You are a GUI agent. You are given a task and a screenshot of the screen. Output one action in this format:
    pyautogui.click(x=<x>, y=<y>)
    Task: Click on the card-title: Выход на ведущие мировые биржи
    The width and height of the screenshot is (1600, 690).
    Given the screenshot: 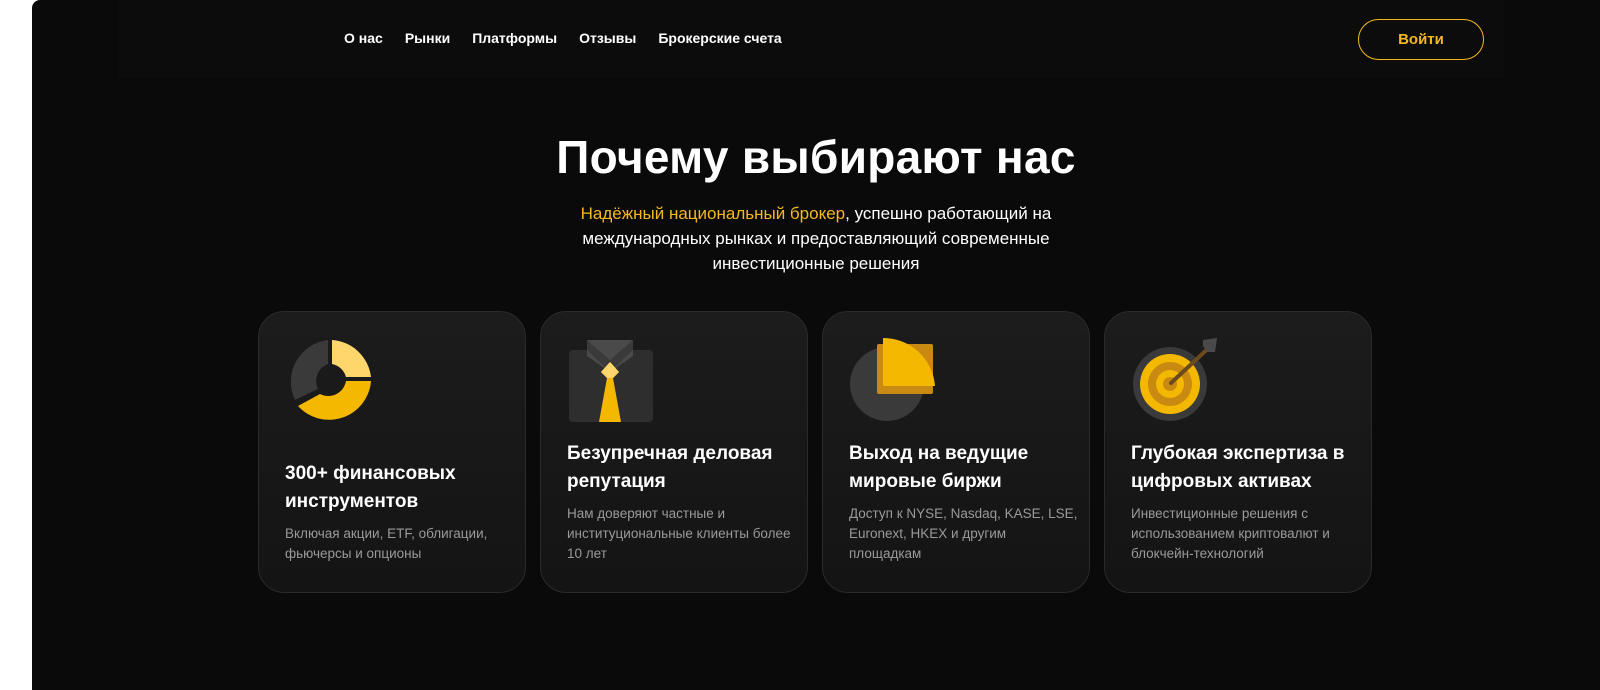 What is the action you would take?
    pyautogui.click(x=939, y=467)
    